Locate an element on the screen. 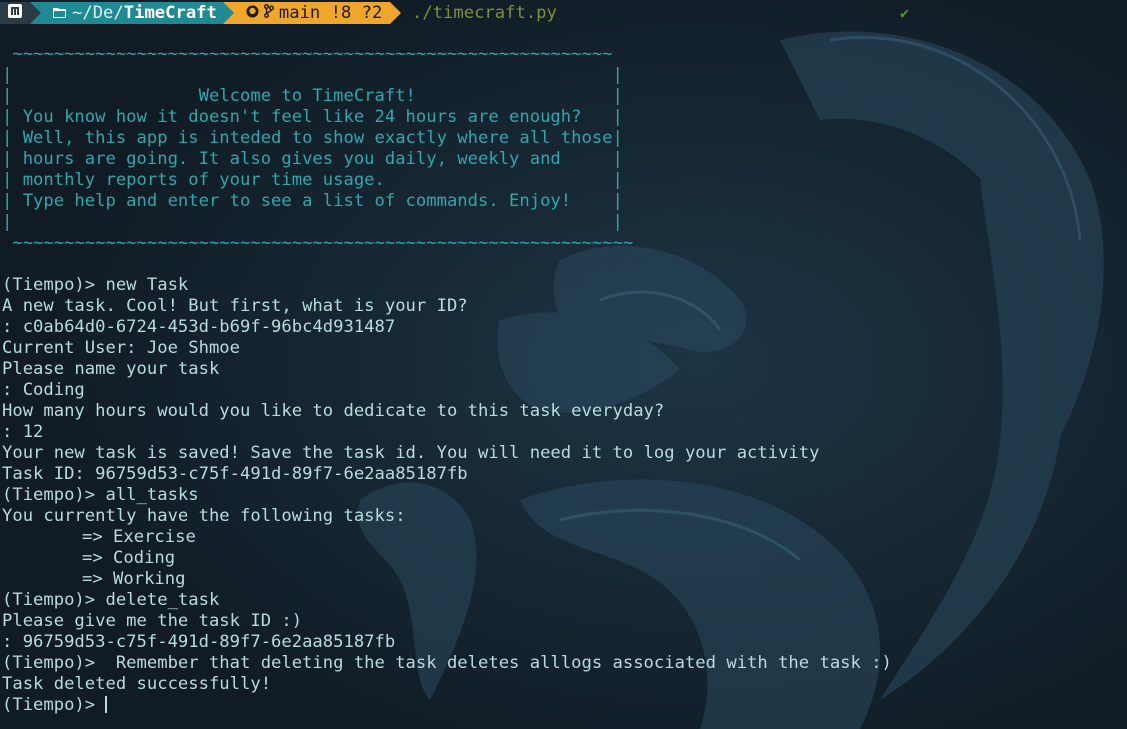  command-line: (Tiempo)> all_tasks is located at coordinates (100, 495).